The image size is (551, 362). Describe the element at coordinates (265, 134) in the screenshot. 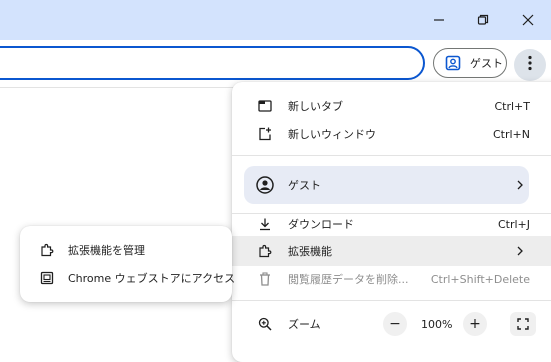

I see `new-window-icon` at that location.